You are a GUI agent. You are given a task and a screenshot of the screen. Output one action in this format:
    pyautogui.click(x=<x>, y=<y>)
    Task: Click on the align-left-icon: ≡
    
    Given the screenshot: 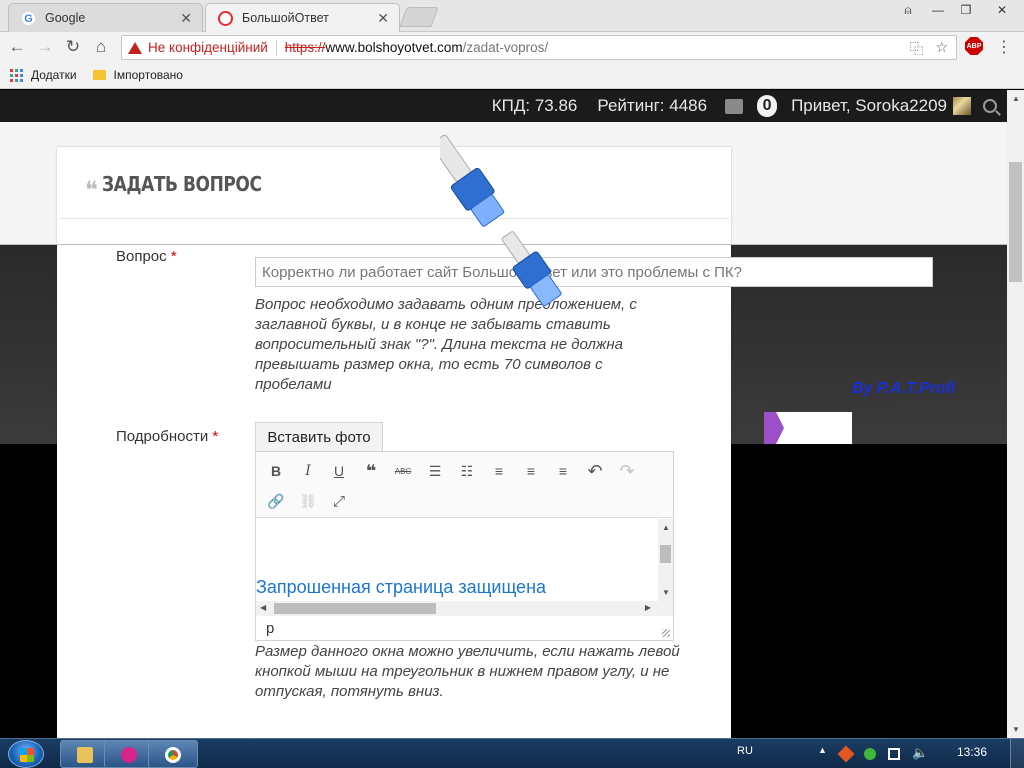 What is the action you would take?
    pyautogui.click(x=499, y=471)
    